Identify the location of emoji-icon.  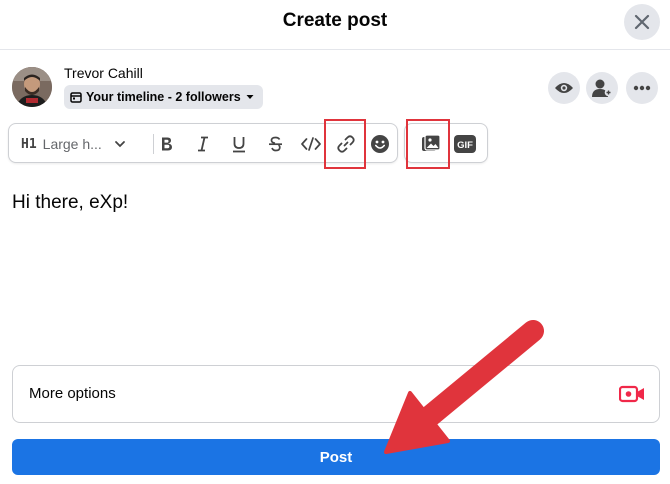
(380, 144).